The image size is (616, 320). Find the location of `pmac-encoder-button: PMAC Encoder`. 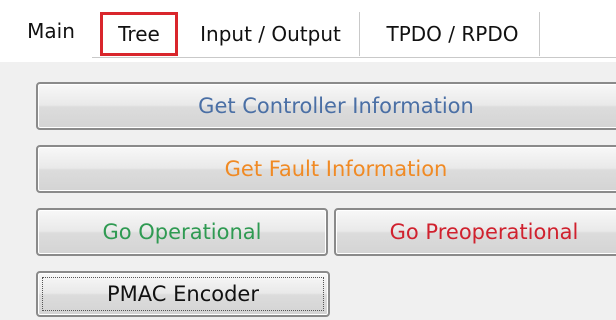

pmac-encoder-button: PMAC Encoder is located at coordinates (183, 294).